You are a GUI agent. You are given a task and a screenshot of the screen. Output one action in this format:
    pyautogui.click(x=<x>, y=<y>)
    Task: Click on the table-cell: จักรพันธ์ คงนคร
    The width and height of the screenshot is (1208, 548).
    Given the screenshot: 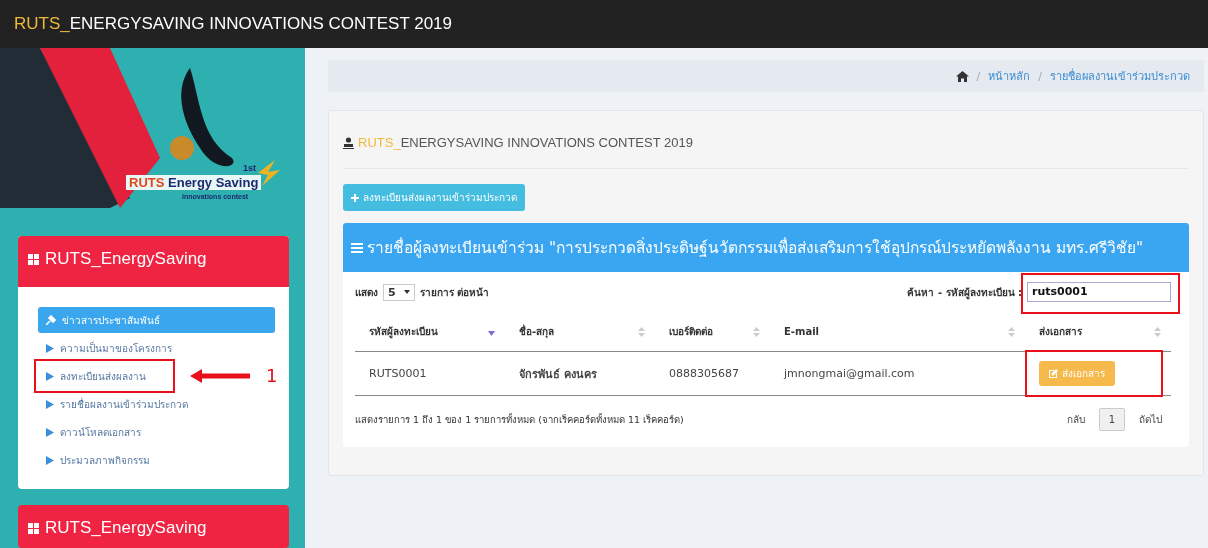 What is the action you would take?
    pyautogui.click(x=580, y=374)
    